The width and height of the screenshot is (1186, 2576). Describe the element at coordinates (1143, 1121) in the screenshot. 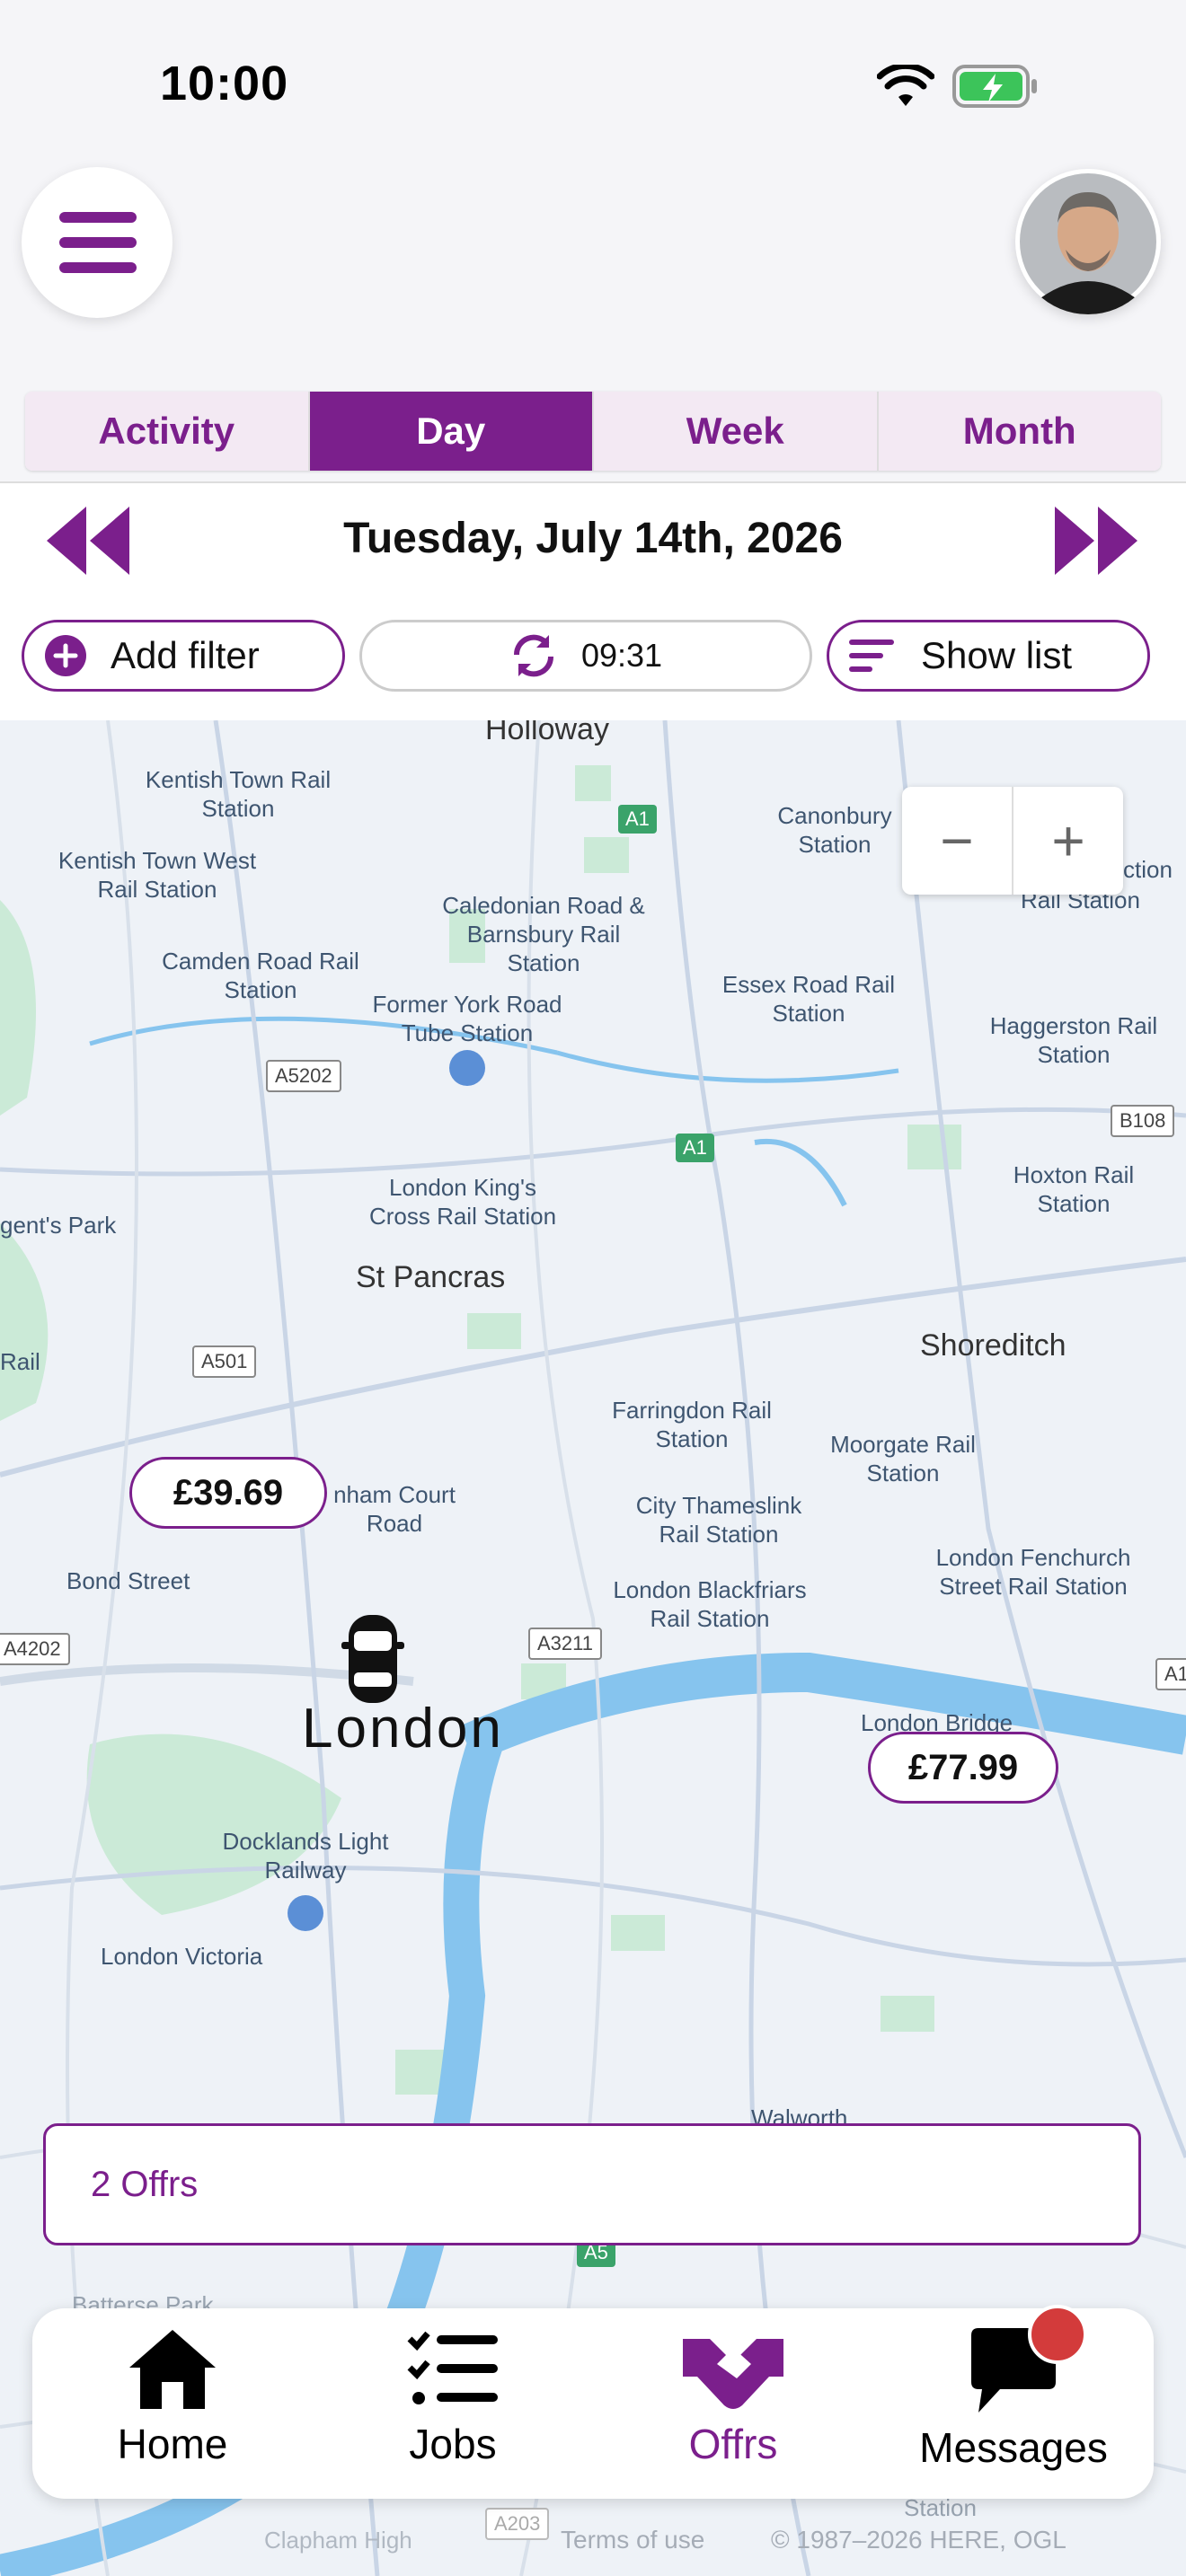

I see `road-marker: B108` at that location.